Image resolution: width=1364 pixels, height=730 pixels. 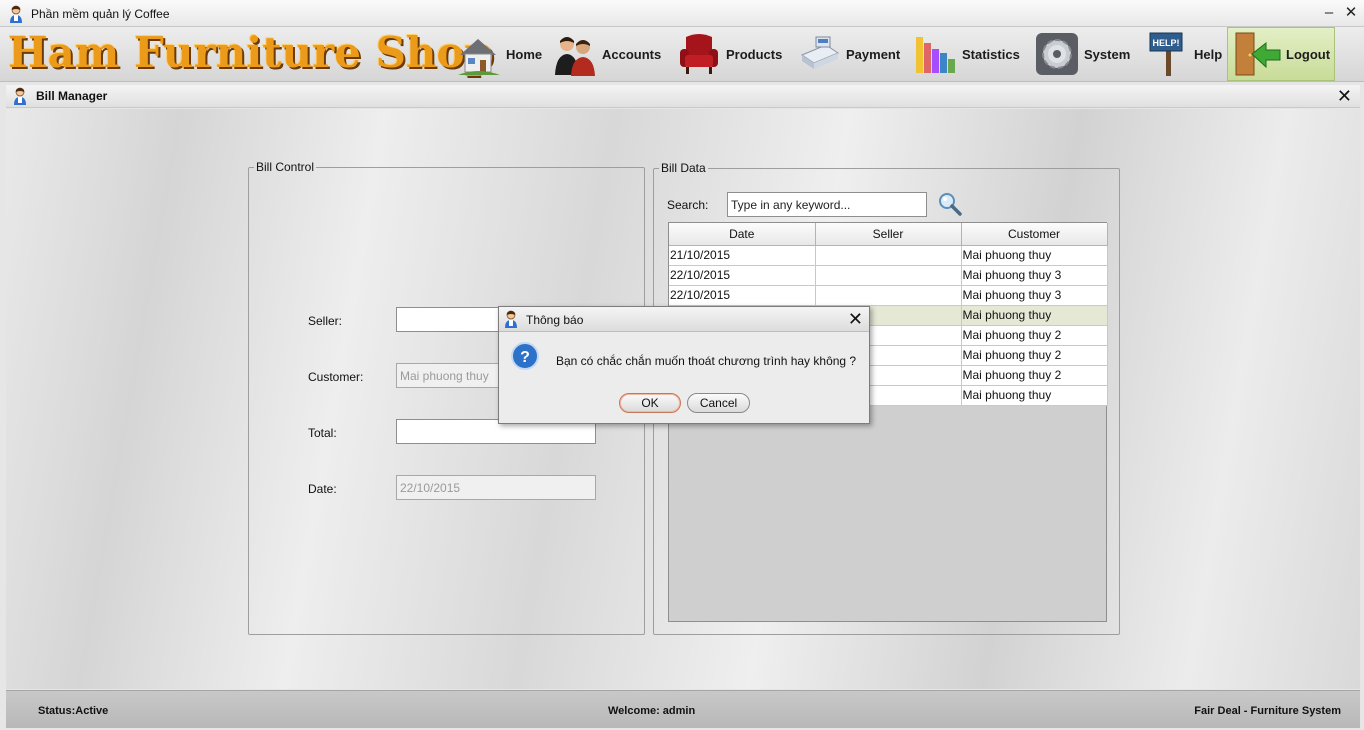 I want to click on seller-label: Seller:, so click(x=325, y=321).